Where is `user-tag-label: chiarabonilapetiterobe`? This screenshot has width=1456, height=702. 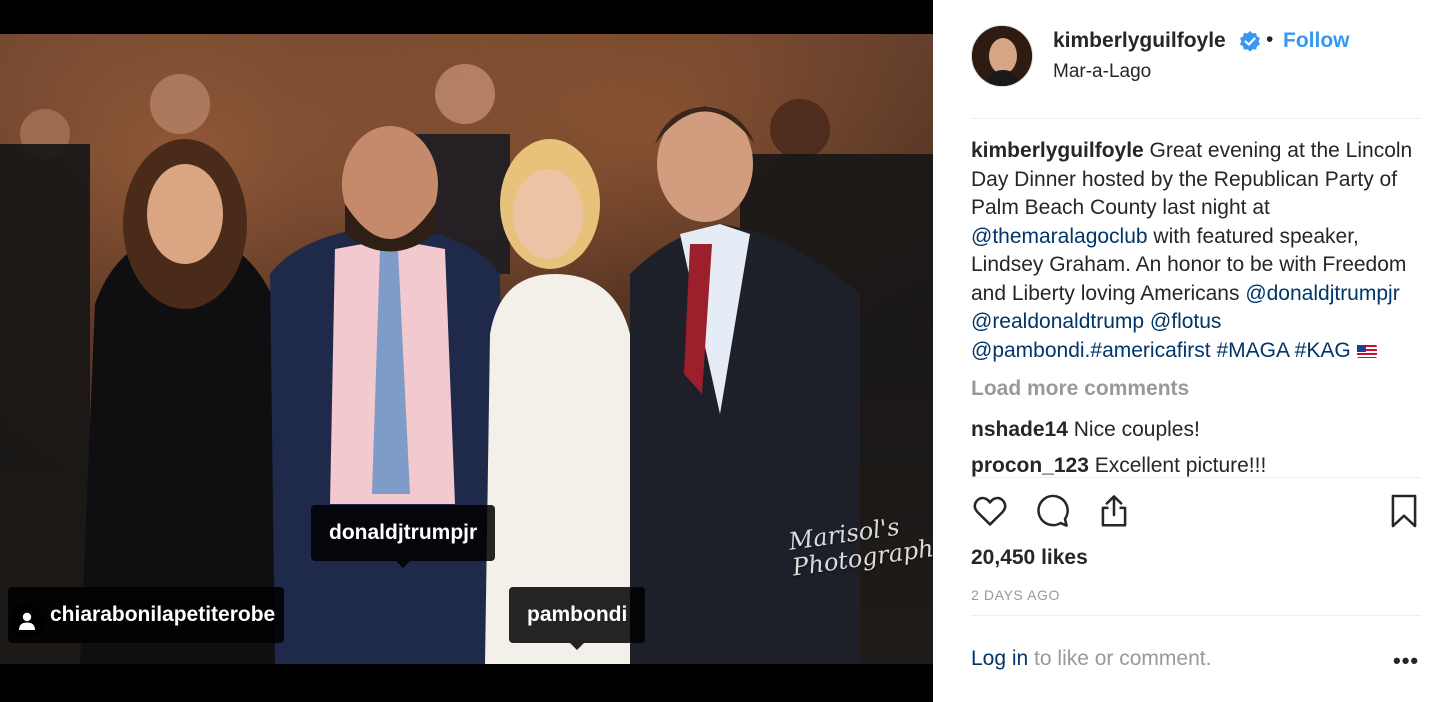
user-tag-label: chiarabonilapetiterobe is located at coordinates (163, 614).